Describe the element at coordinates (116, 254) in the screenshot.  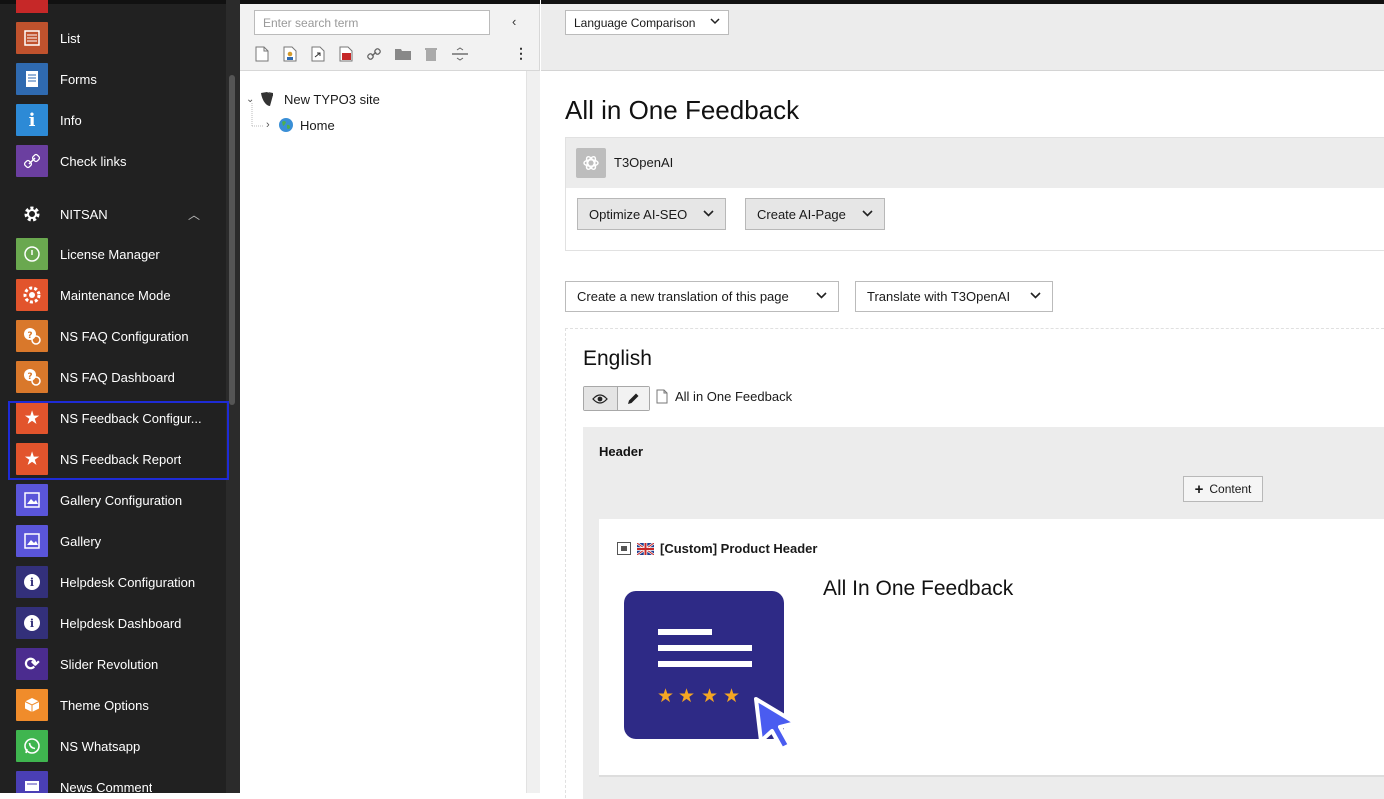
I see `module-license-manager: License Manager` at that location.